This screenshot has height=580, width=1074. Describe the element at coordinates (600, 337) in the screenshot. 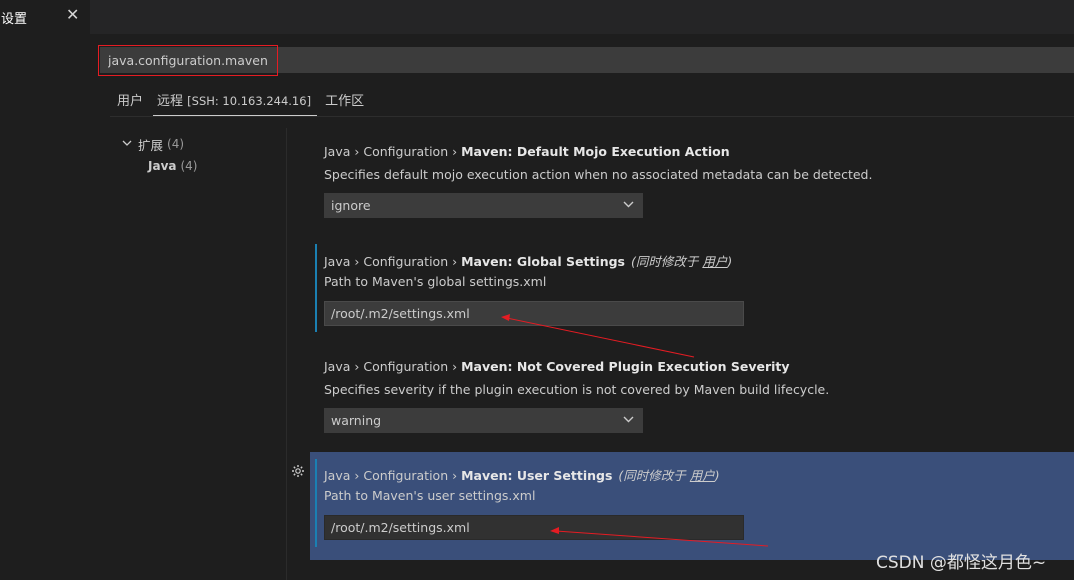

I see `annotation-arrow-global` at that location.